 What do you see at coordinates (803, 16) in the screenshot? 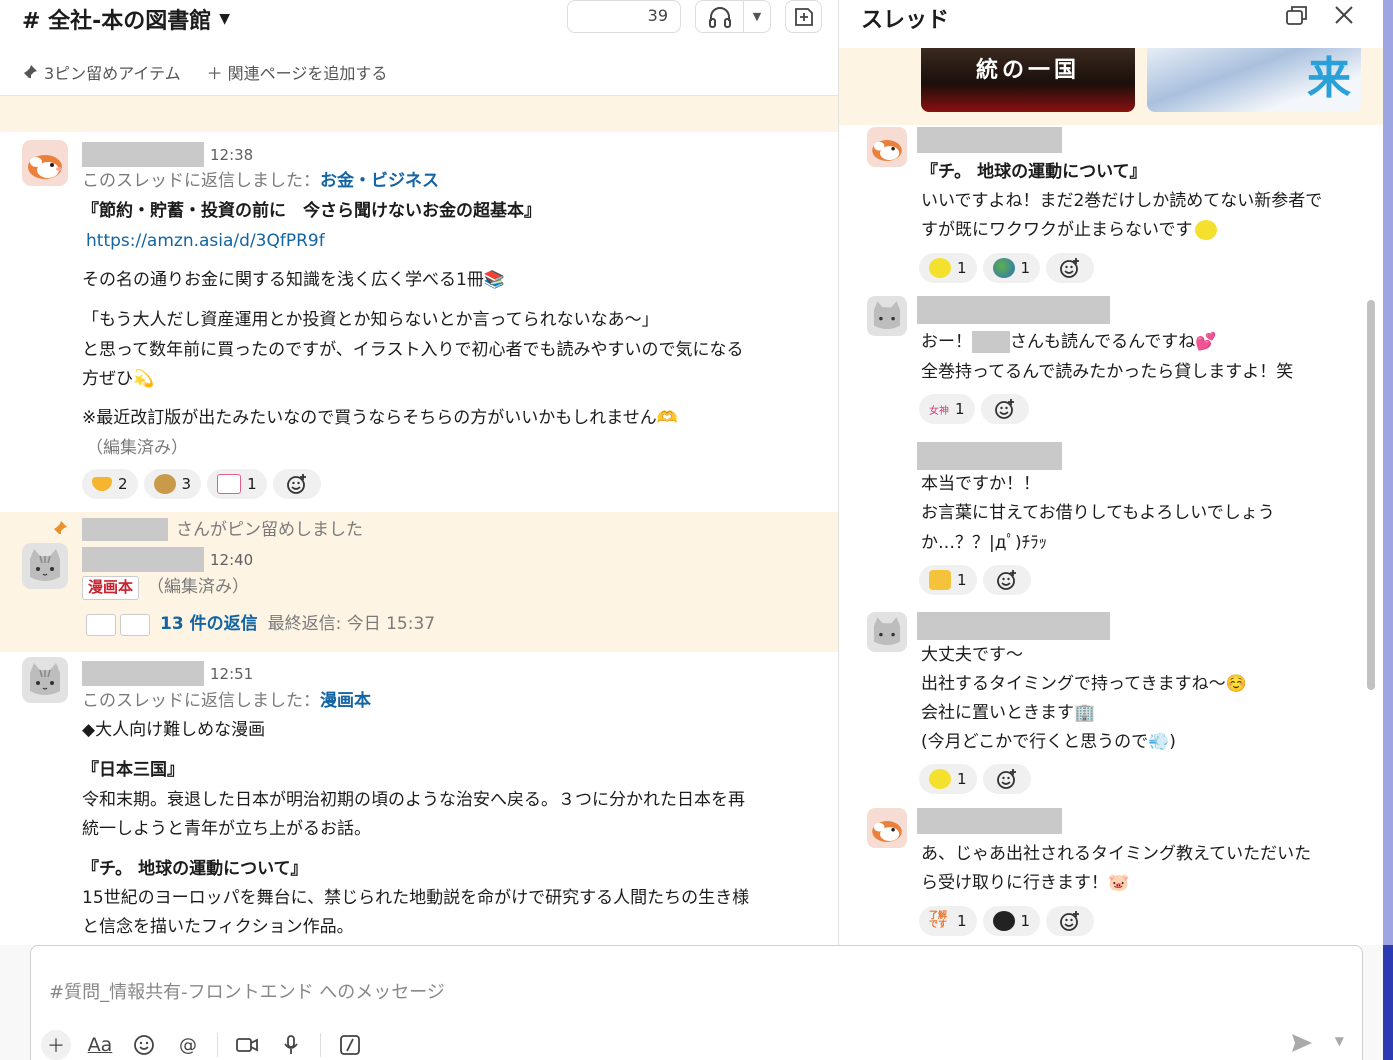
I see `canvas-button` at bounding box center [803, 16].